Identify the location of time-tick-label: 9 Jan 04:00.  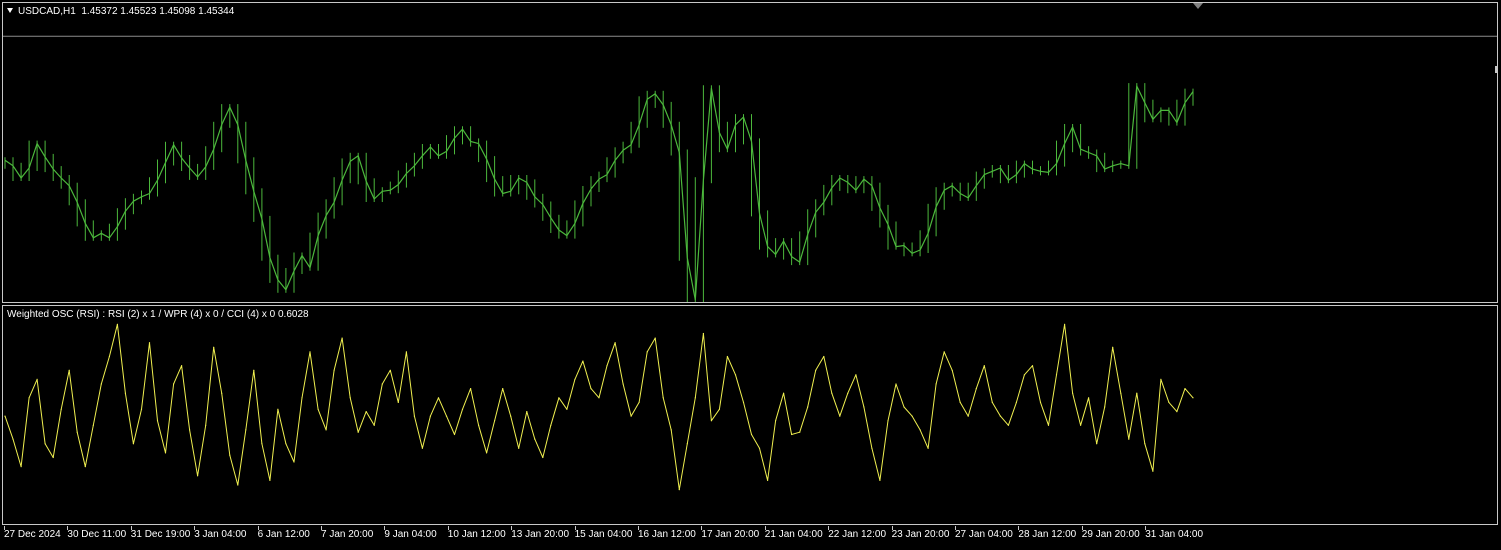
(410, 534).